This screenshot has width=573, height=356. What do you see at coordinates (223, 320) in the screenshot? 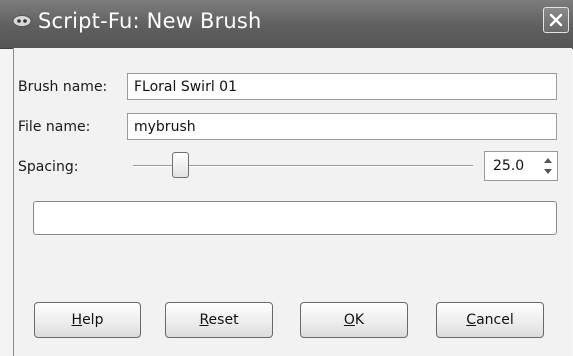
I see `reset-label-rest: eset` at bounding box center [223, 320].